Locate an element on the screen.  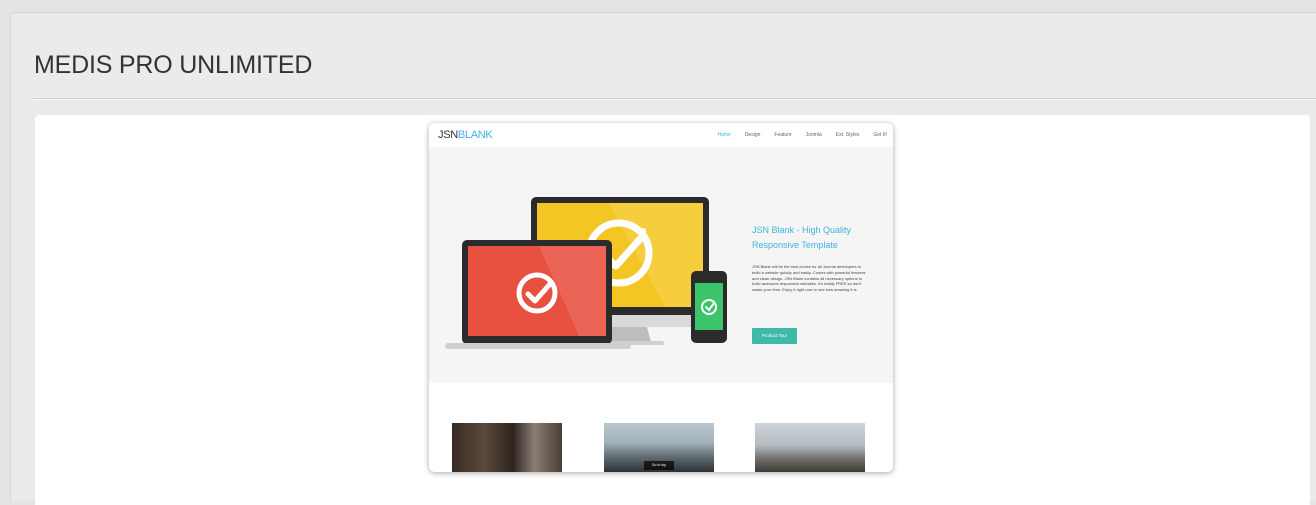
preview-menu-item-feature: Feature is located at coordinates (783, 135).